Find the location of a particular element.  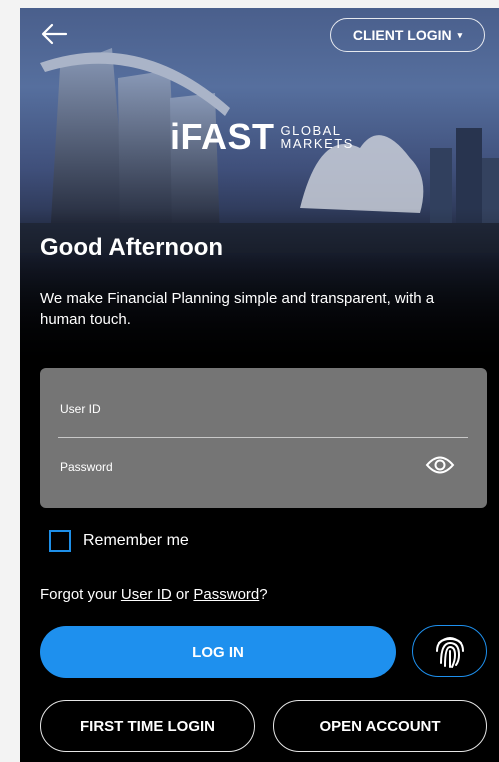

first-time-login-button: FIRST TIME LOGIN is located at coordinates (147, 726).